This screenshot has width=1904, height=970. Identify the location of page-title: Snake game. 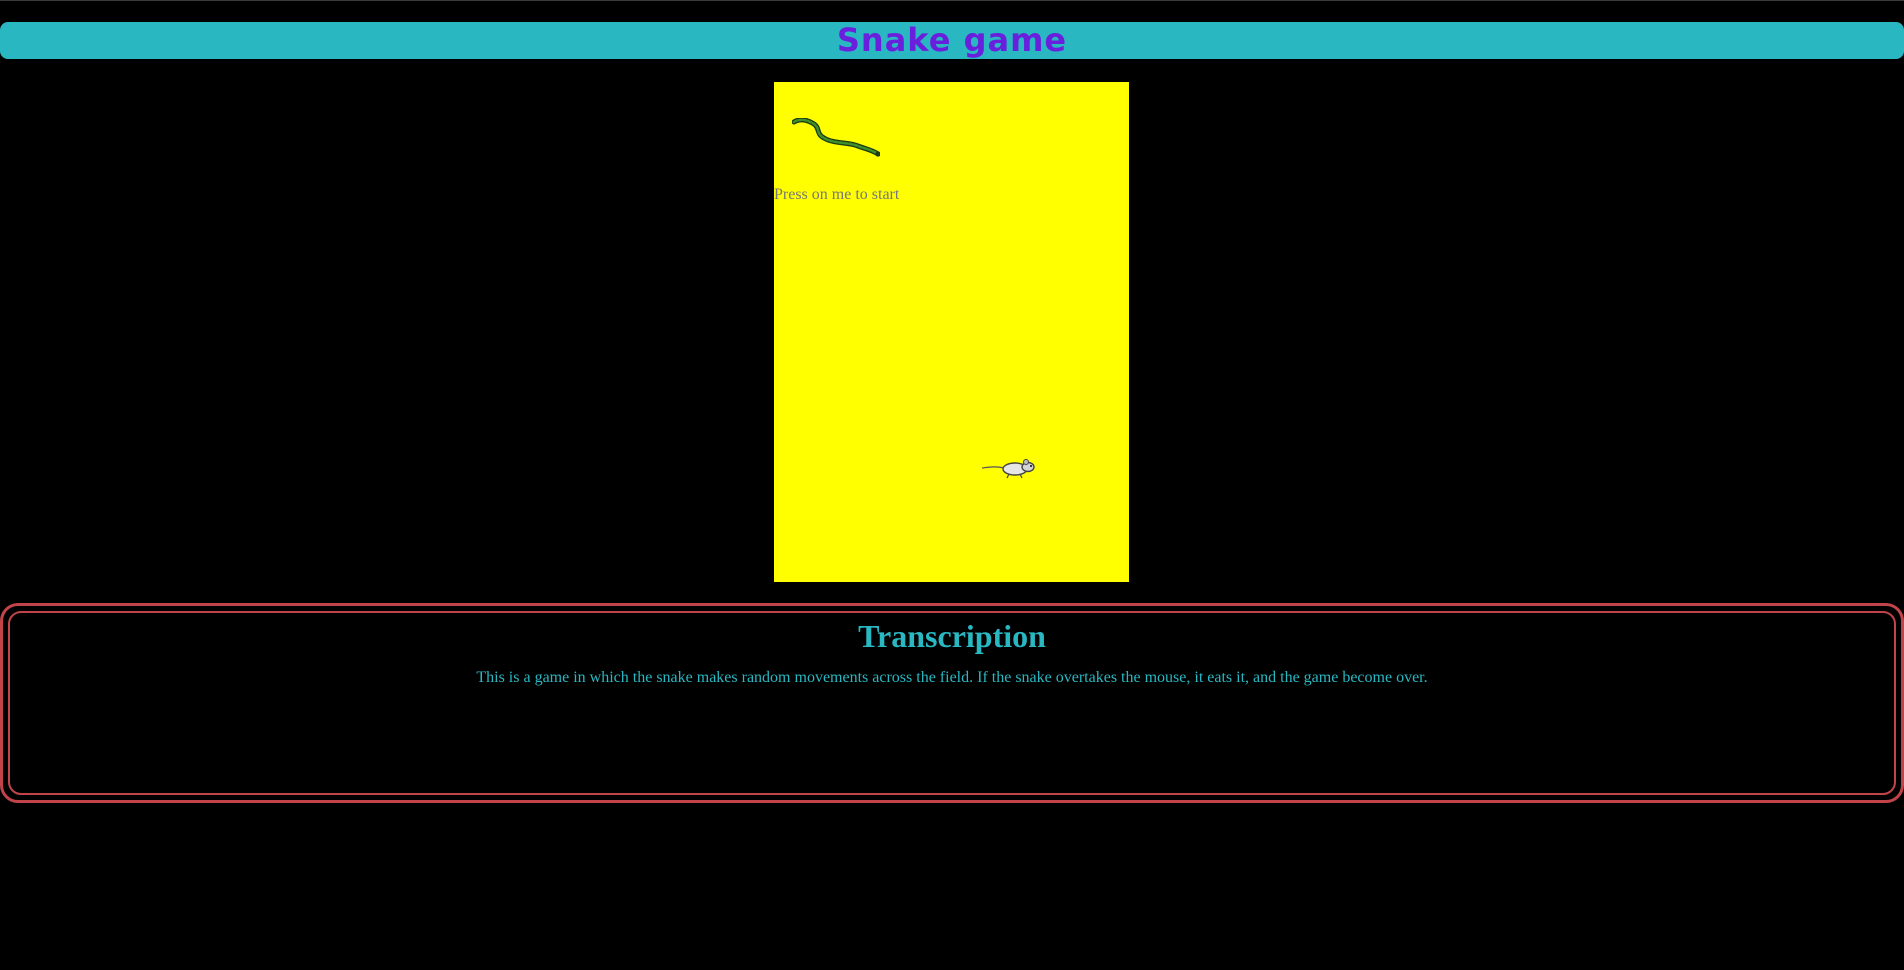
(952, 40).